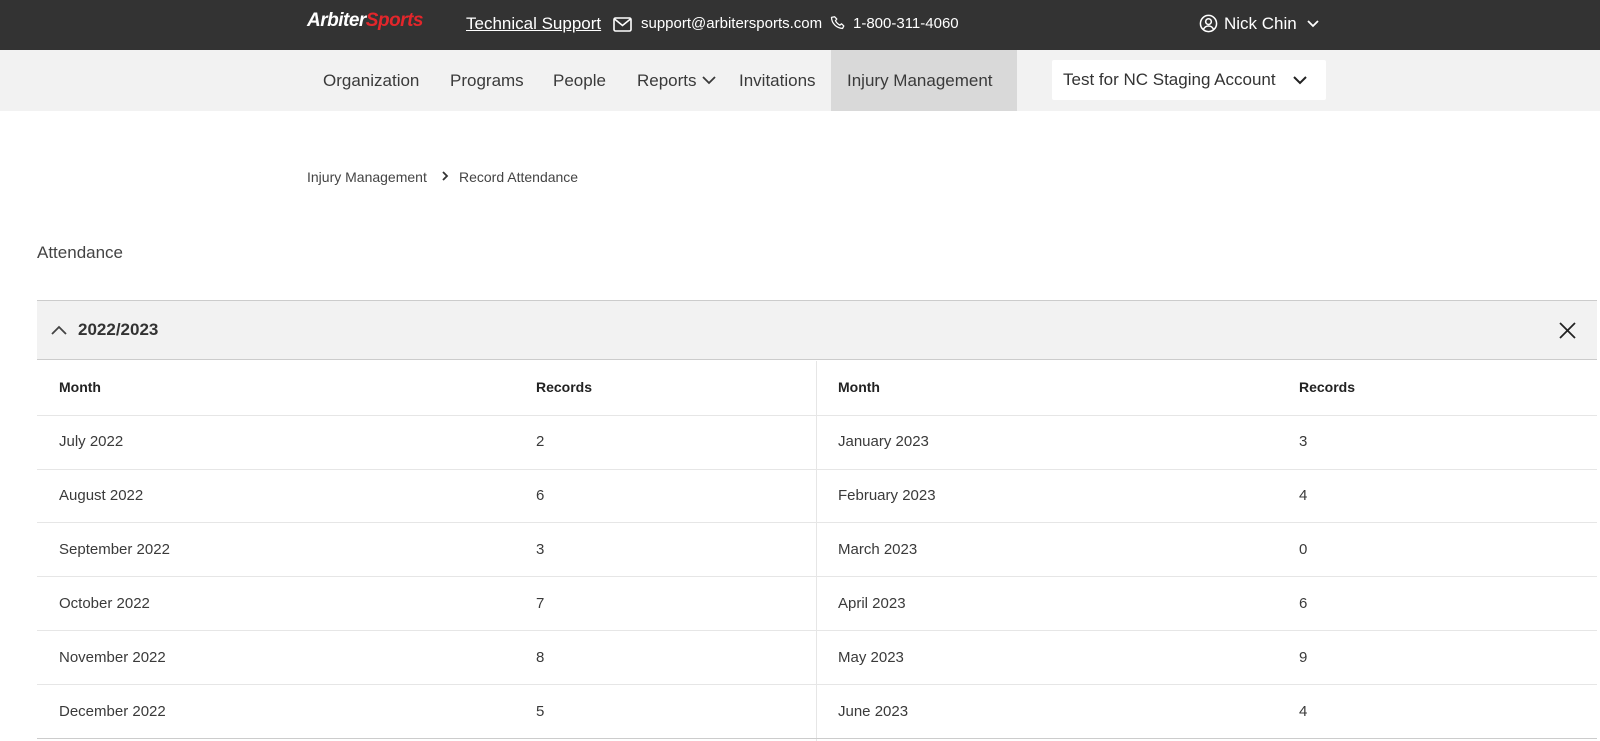 This screenshot has height=741, width=1600. Describe the element at coordinates (540, 603) in the screenshot. I see `records-cell: 7` at that location.